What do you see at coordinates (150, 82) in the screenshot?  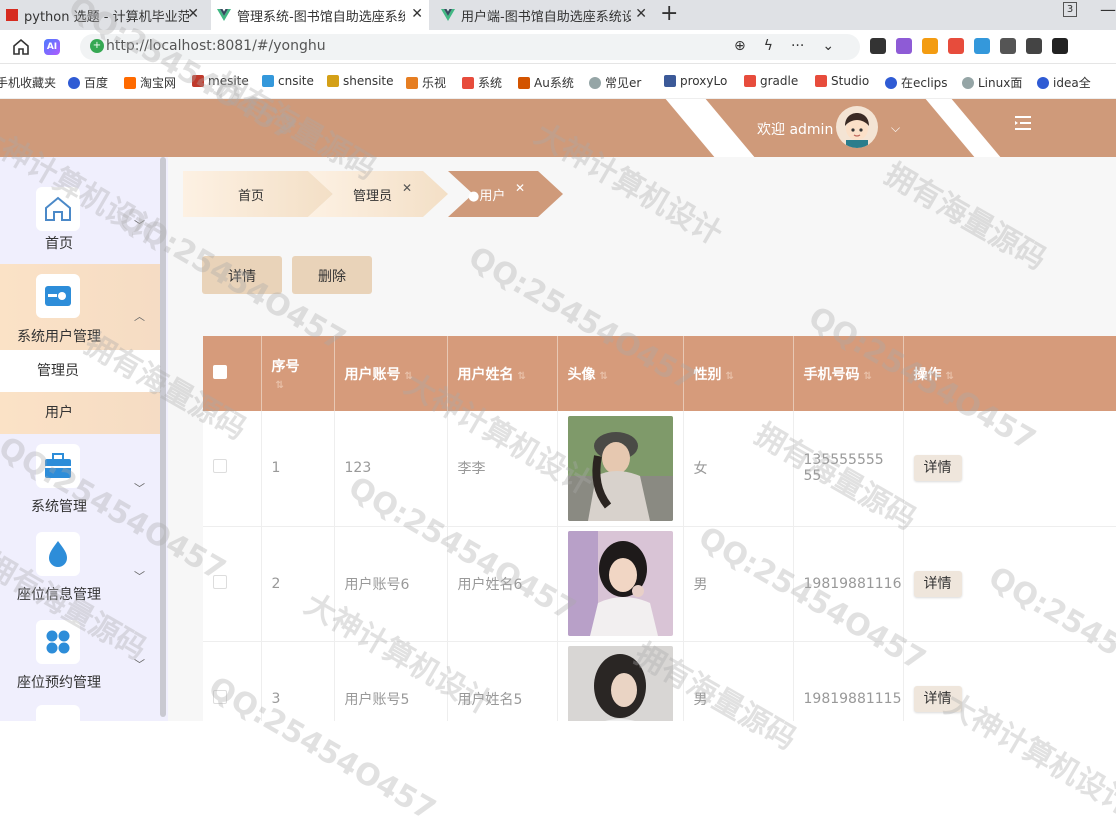 I see `bookmark-item: 淘宝网` at bounding box center [150, 82].